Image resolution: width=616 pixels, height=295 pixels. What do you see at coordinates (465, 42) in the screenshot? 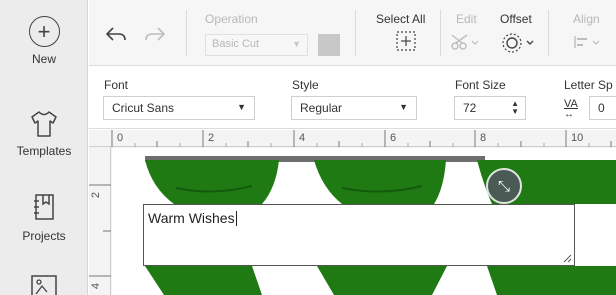
I see `scissors-icon` at bounding box center [465, 42].